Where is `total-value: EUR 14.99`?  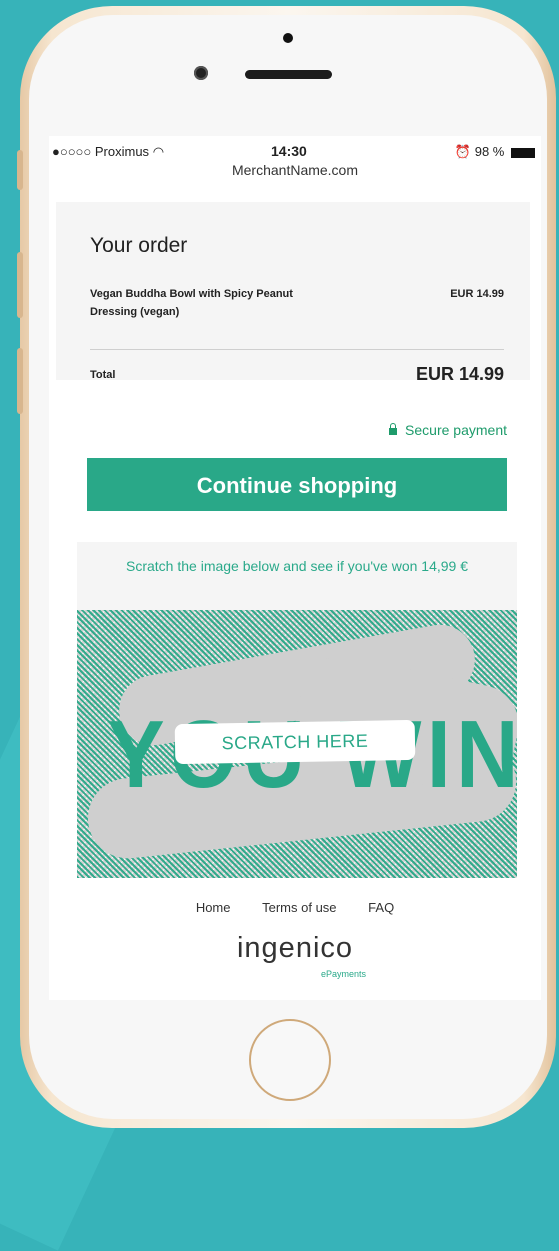 total-value: EUR 14.99 is located at coordinates (459, 374).